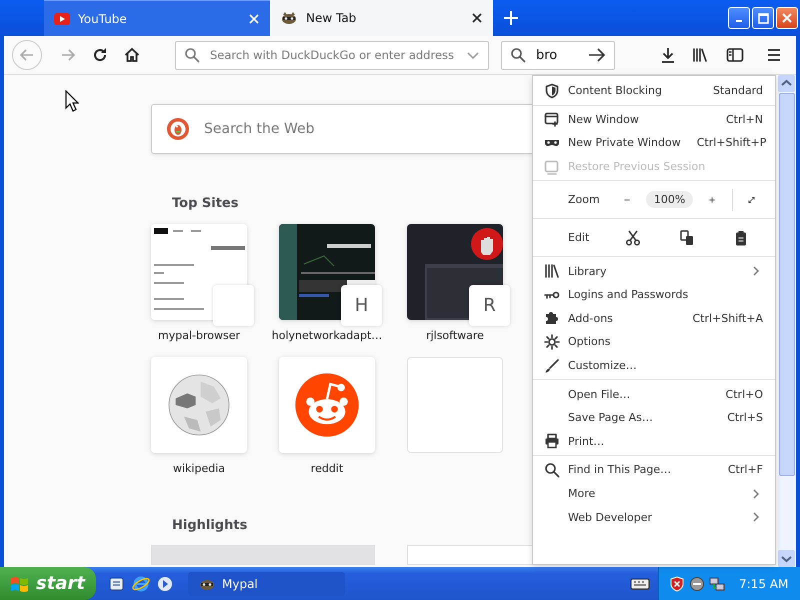 This screenshot has height=600, width=800. What do you see at coordinates (597, 55) in the screenshot?
I see `go-arrow-icon` at bounding box center [597, 55].